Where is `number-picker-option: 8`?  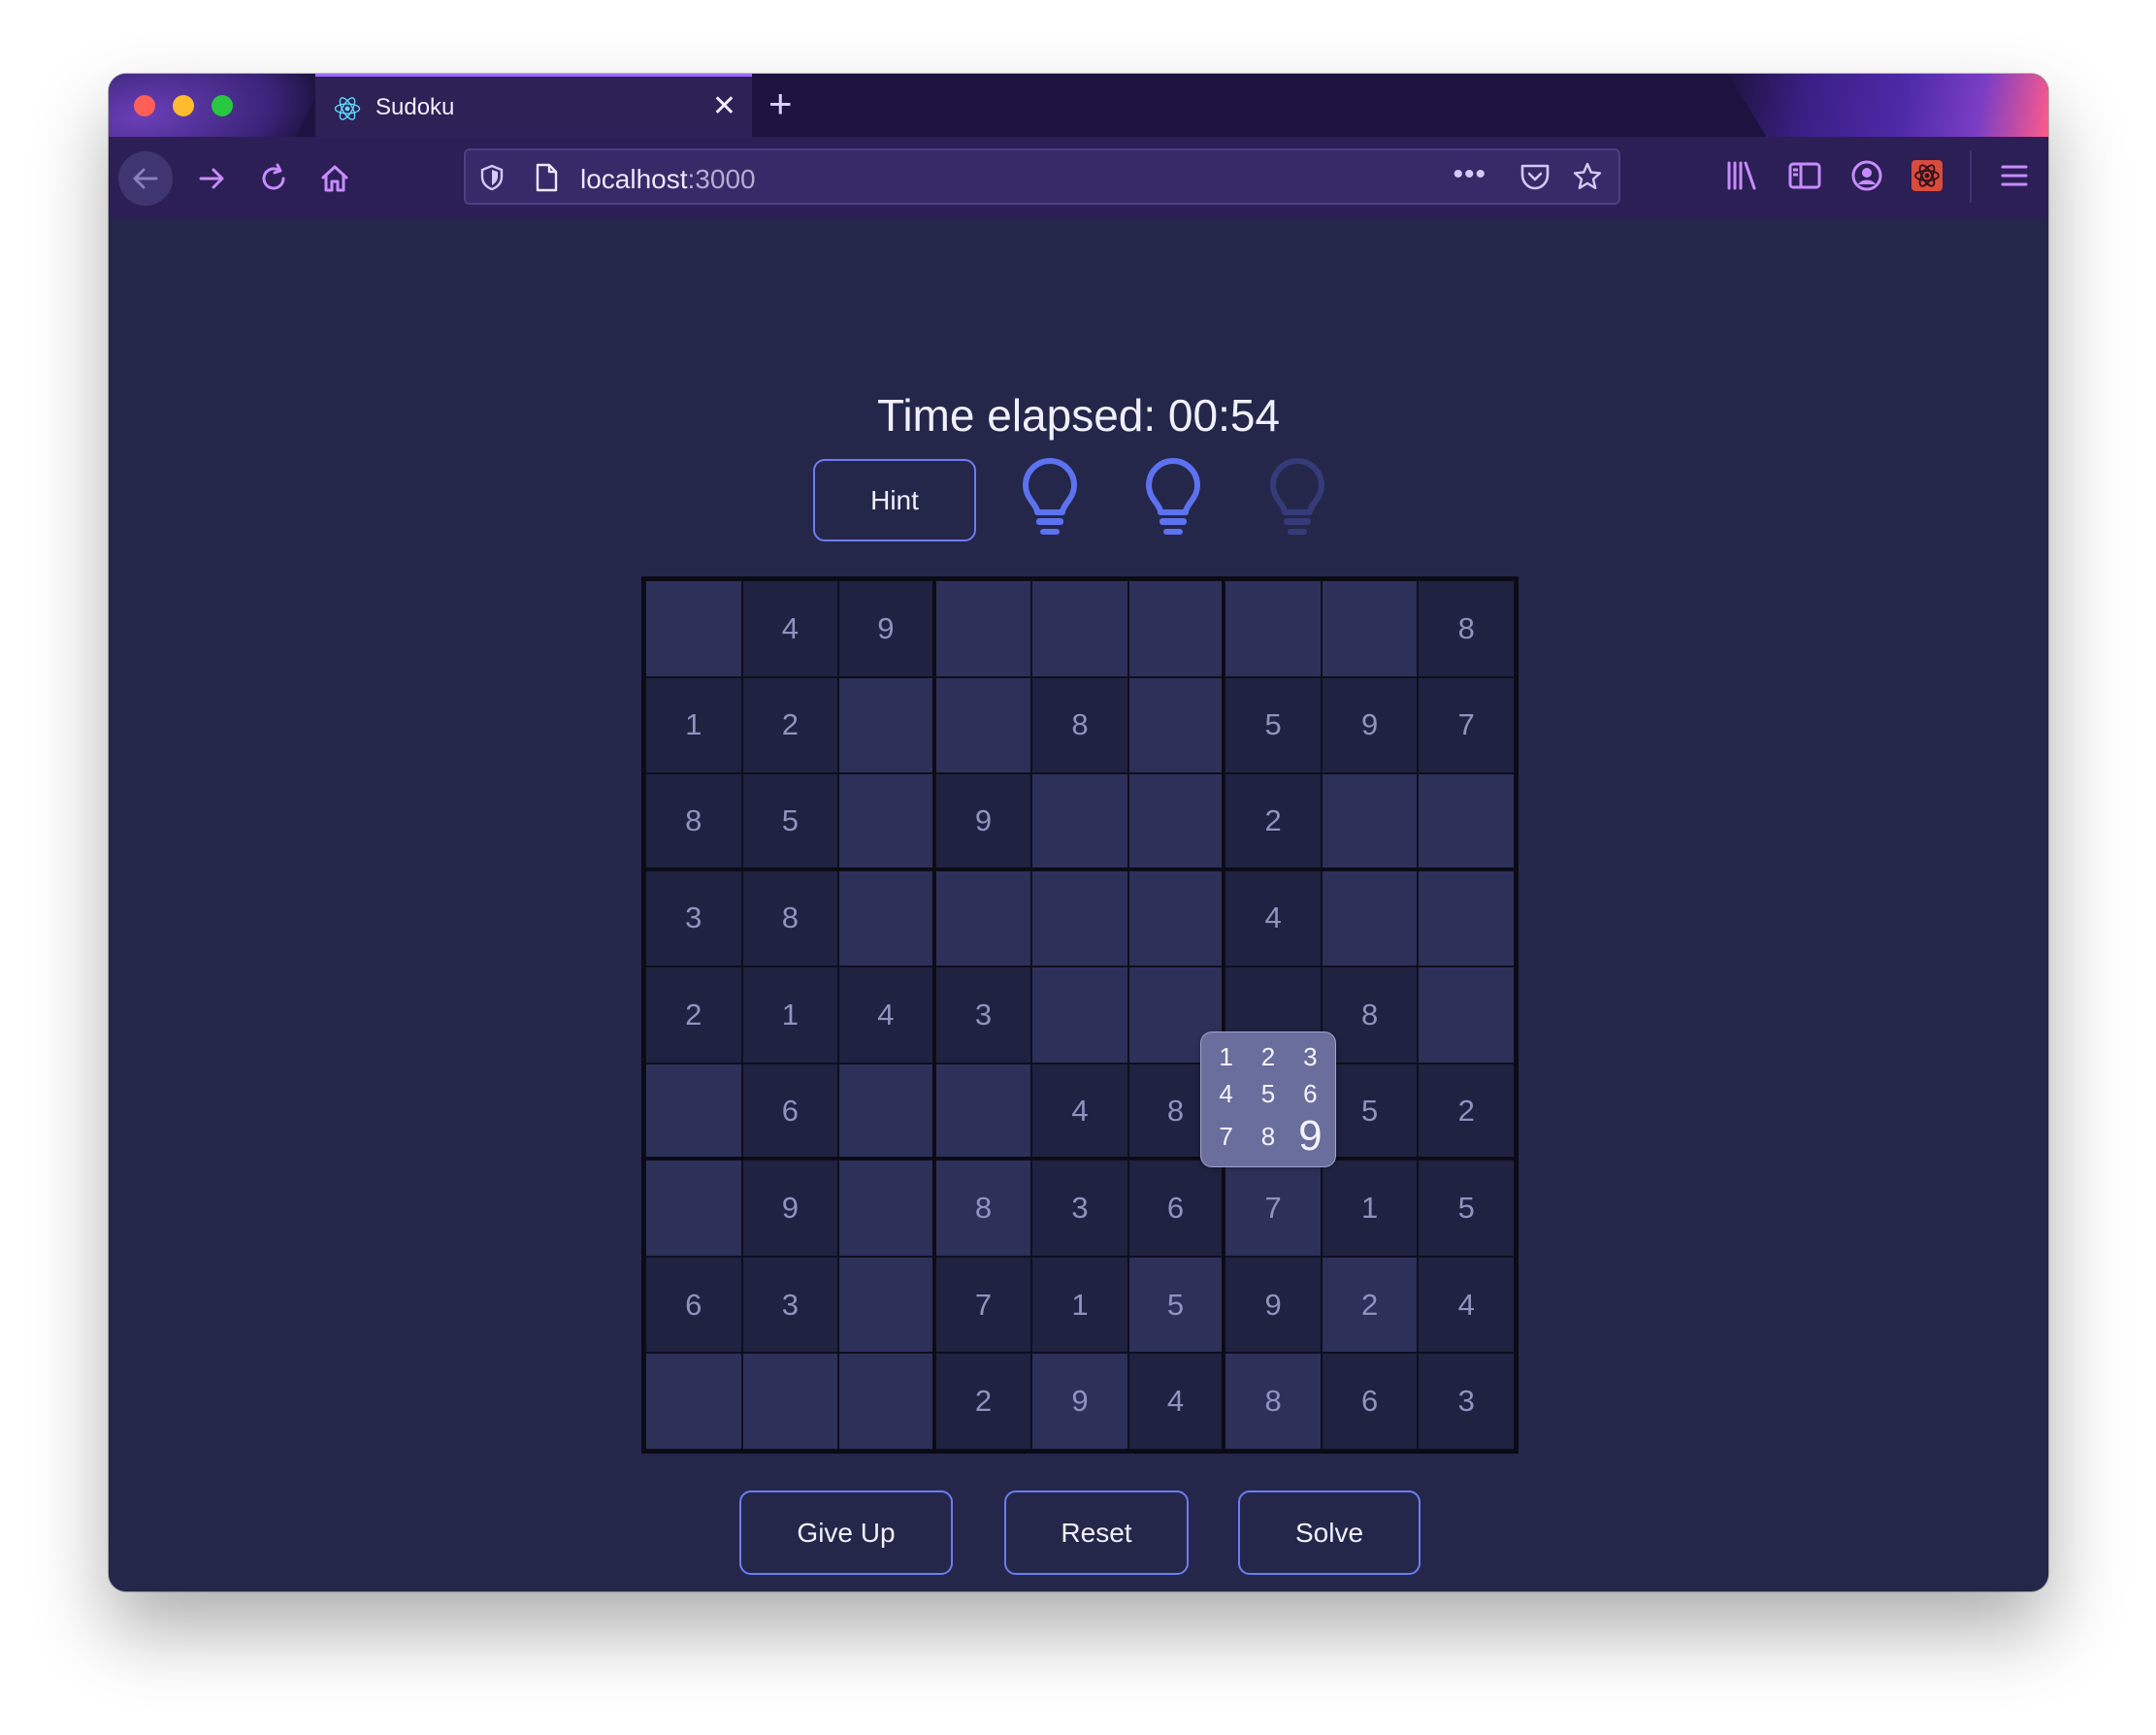
number-picker-option: 8 is located at coordinates (1268, 1136).